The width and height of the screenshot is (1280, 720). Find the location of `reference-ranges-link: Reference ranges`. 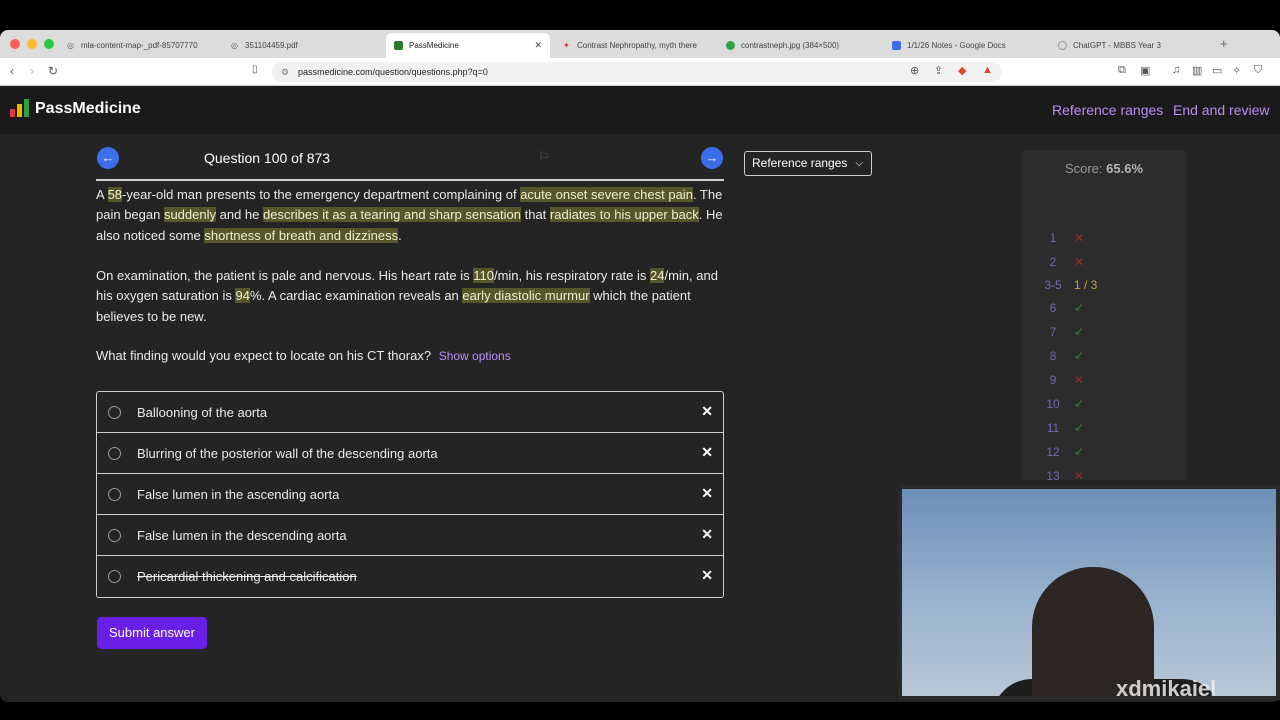

reference-ranges-link: Reference ranges is located at coordinates (1107, 110).